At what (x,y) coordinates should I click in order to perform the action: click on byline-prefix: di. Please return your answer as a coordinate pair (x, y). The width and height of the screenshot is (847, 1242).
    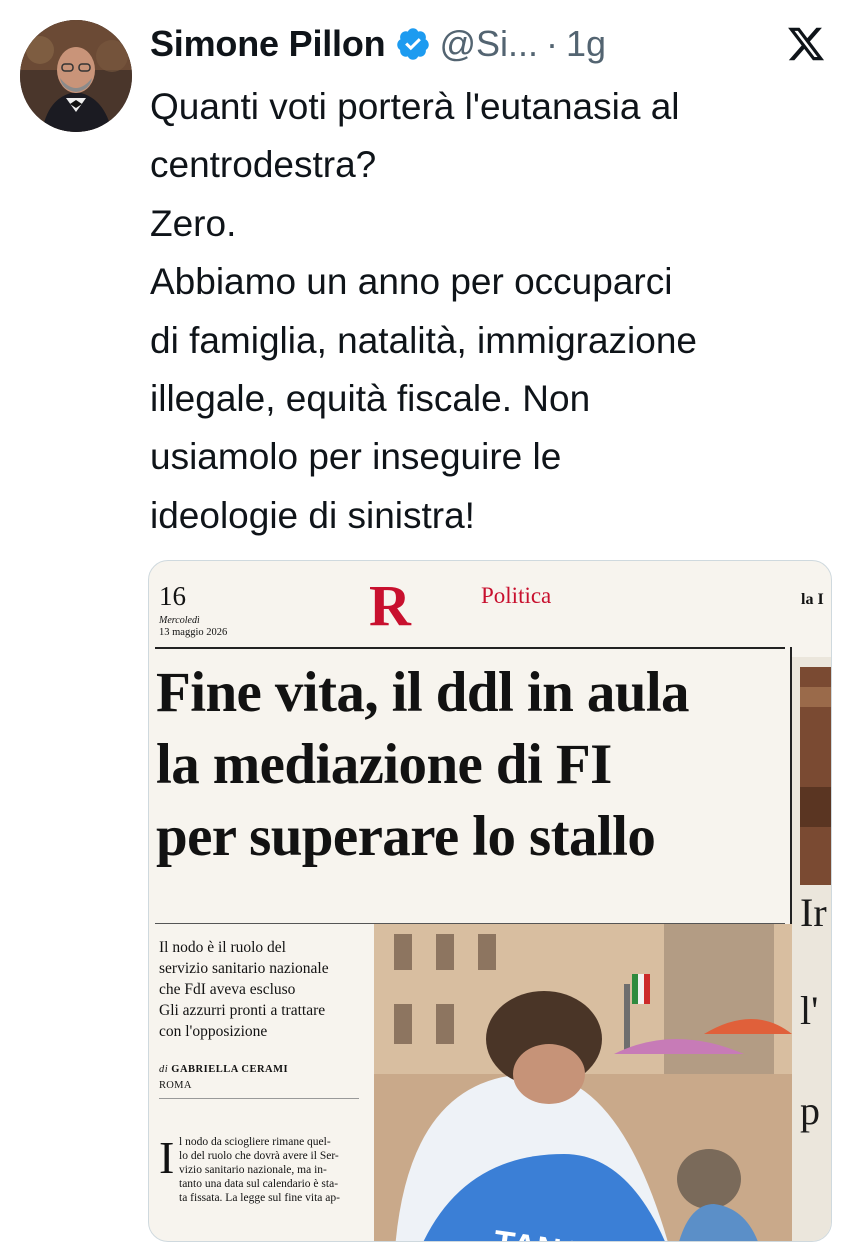
    Looking at the image, I should click on (164, 1069).